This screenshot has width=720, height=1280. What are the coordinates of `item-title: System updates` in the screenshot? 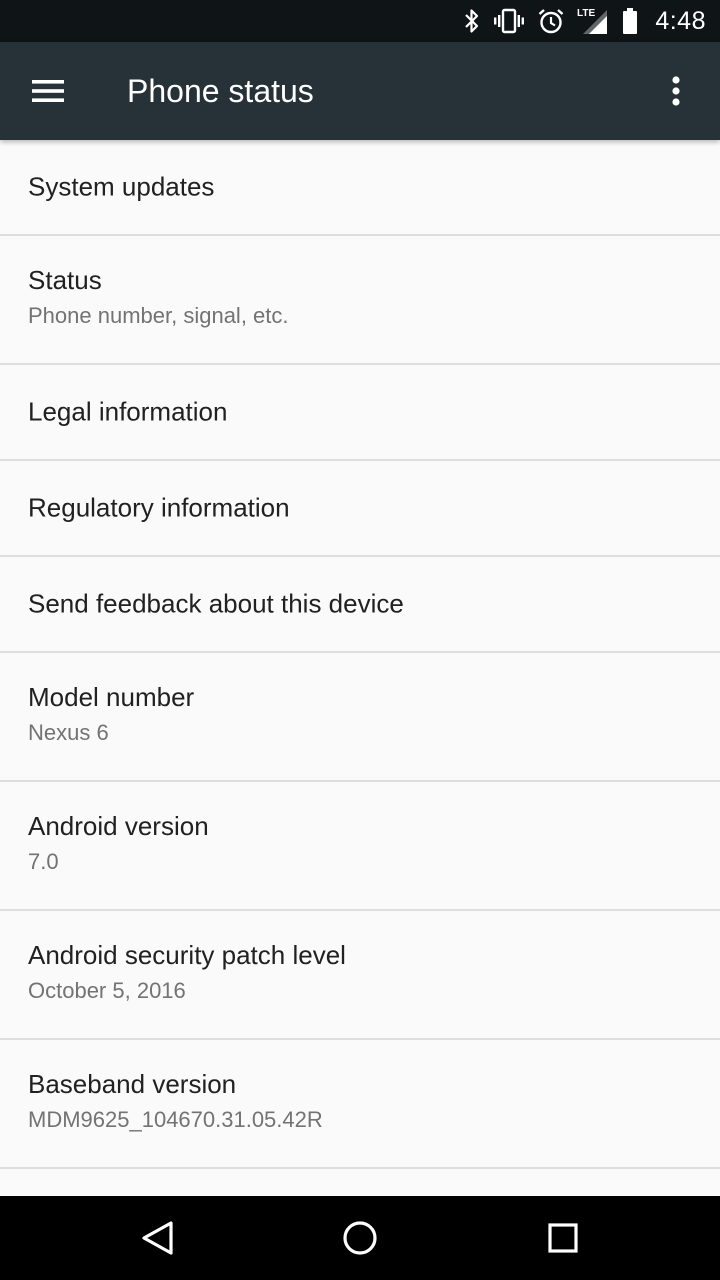 It's located at (121, 186).